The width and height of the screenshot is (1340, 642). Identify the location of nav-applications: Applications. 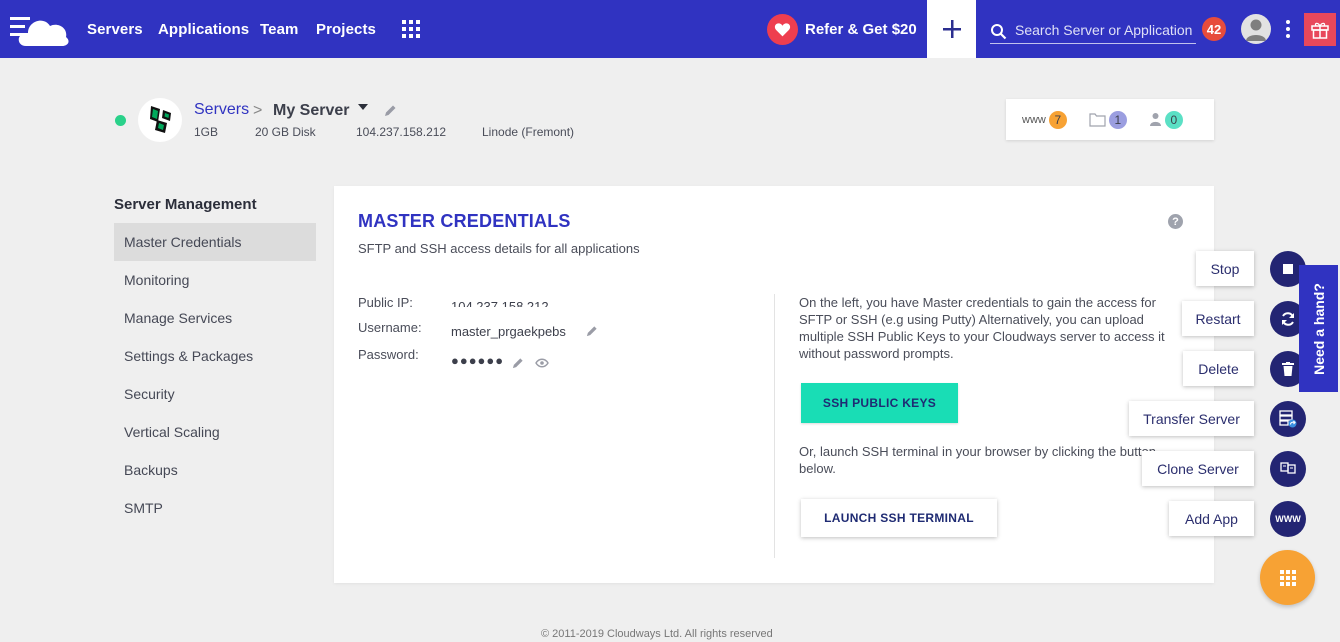
(203, 29).